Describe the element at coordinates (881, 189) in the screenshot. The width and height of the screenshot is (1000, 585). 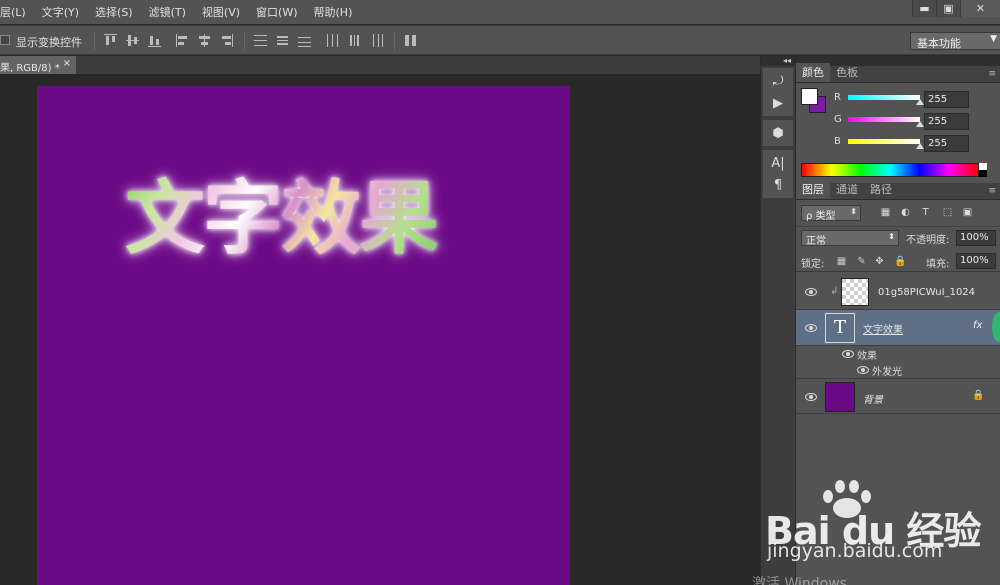
I see `tab-paths: 路径` at that location.